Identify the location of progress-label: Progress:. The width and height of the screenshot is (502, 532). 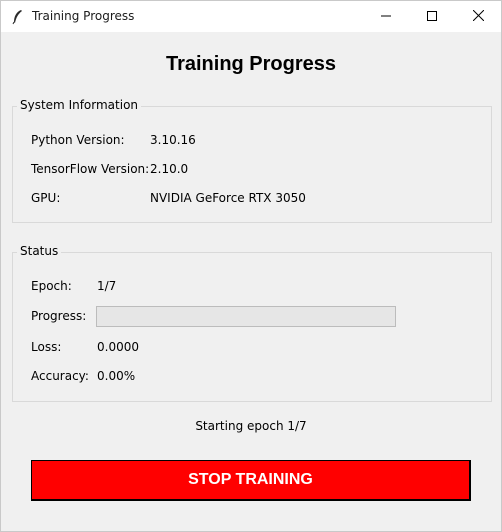
(59, 316).